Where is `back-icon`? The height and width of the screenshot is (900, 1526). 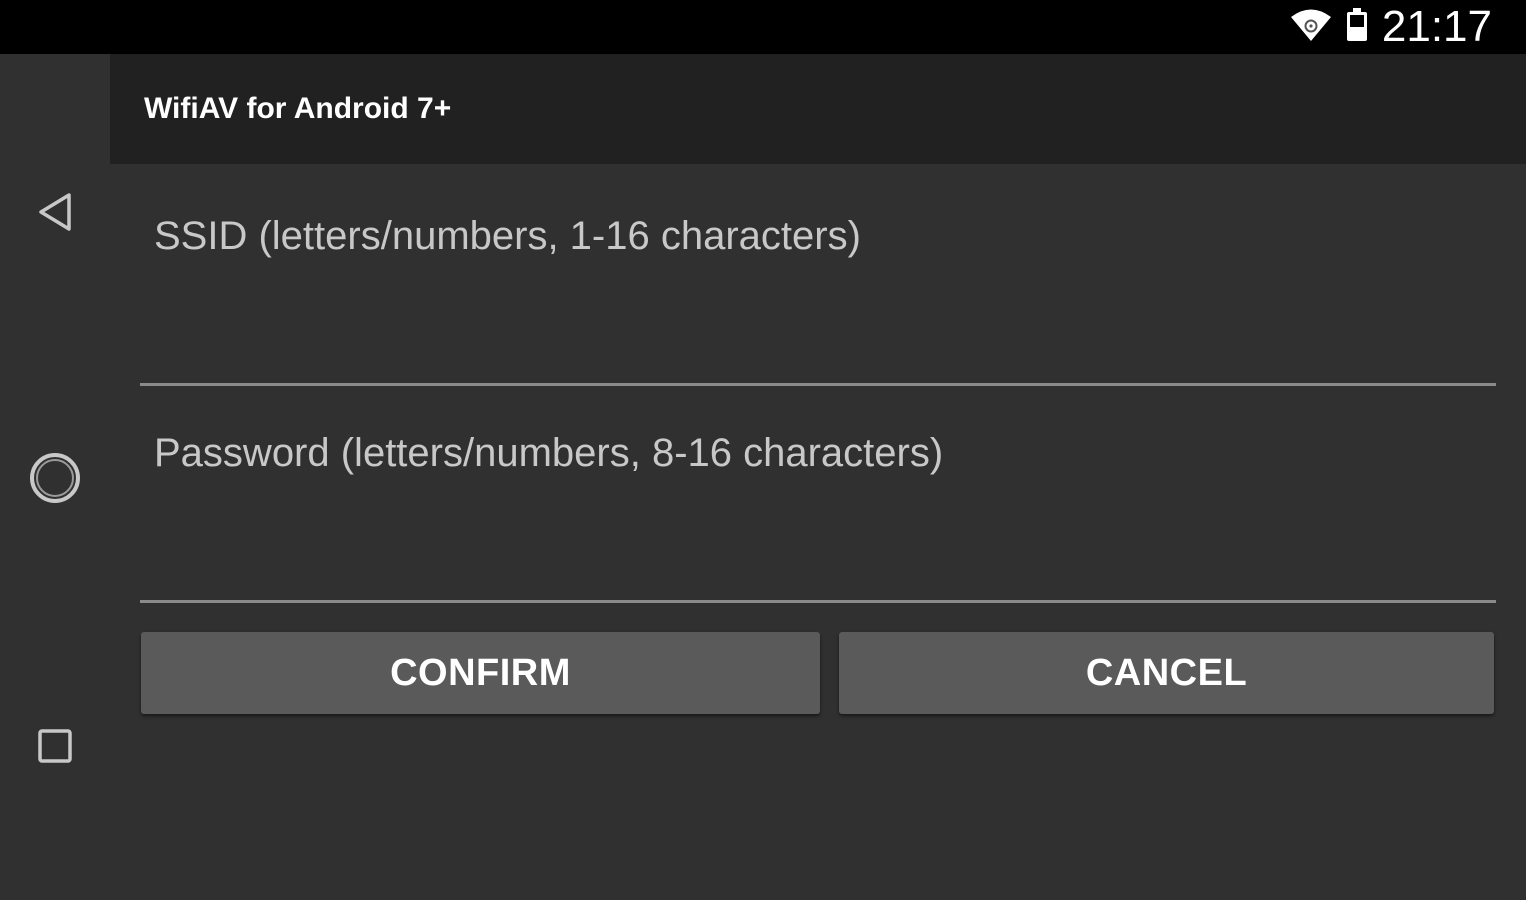
back-icon is located at coordinates (55, 214).